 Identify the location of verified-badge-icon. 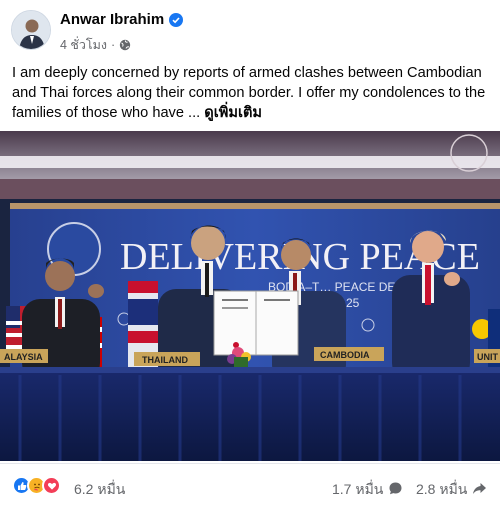
(176, 19).